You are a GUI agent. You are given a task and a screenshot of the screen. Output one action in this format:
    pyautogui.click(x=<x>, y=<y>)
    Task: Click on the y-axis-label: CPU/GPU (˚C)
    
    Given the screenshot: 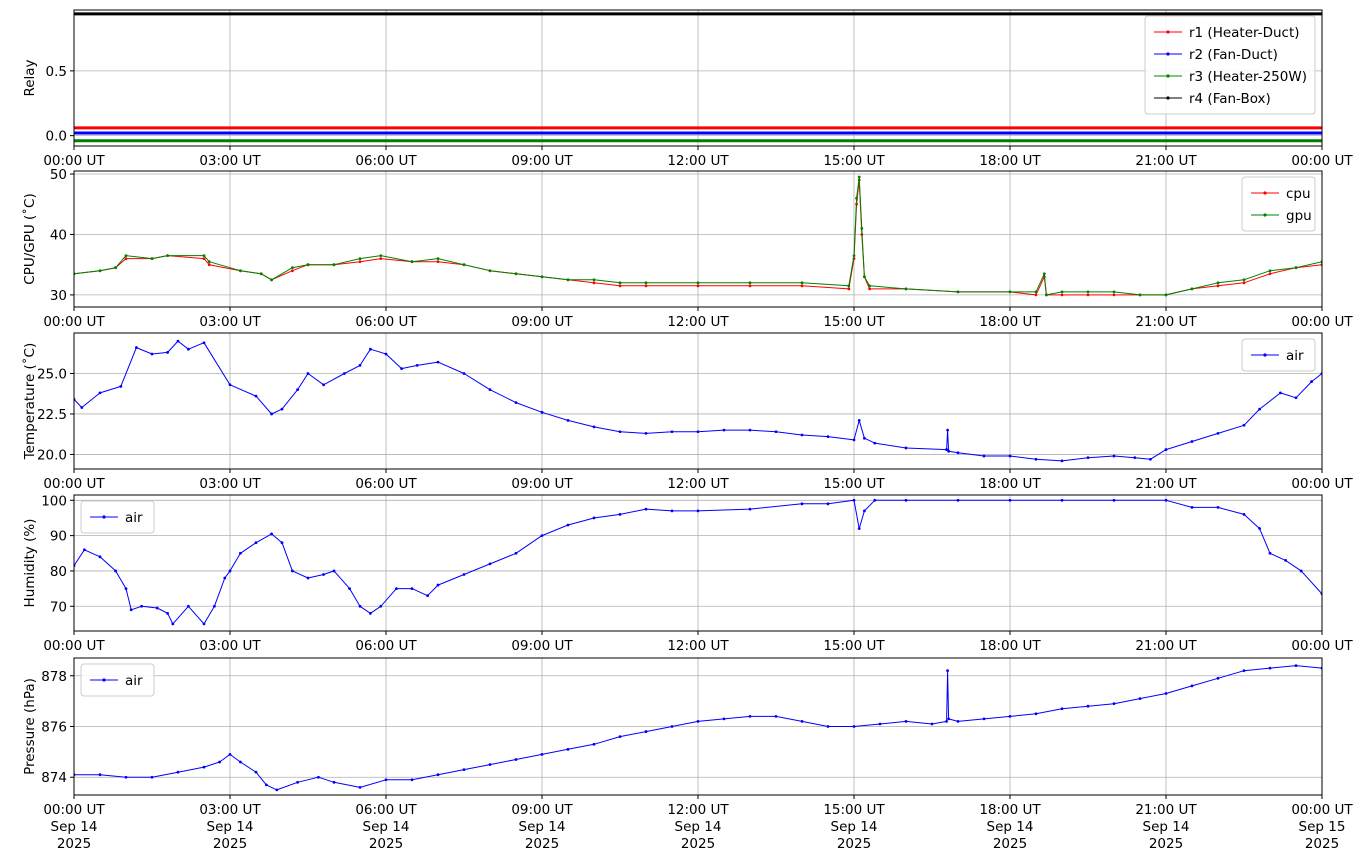 What is the action you would take?
    pyautogui.click(x=29, y=238)
    